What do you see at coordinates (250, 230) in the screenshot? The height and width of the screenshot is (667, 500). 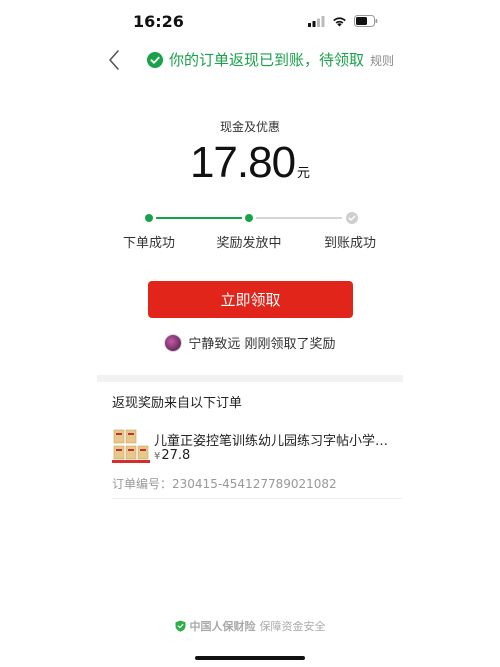 I see `progress-steps: 下单成功 奖励发放中 到账成功` at bounding box center [250, 230].